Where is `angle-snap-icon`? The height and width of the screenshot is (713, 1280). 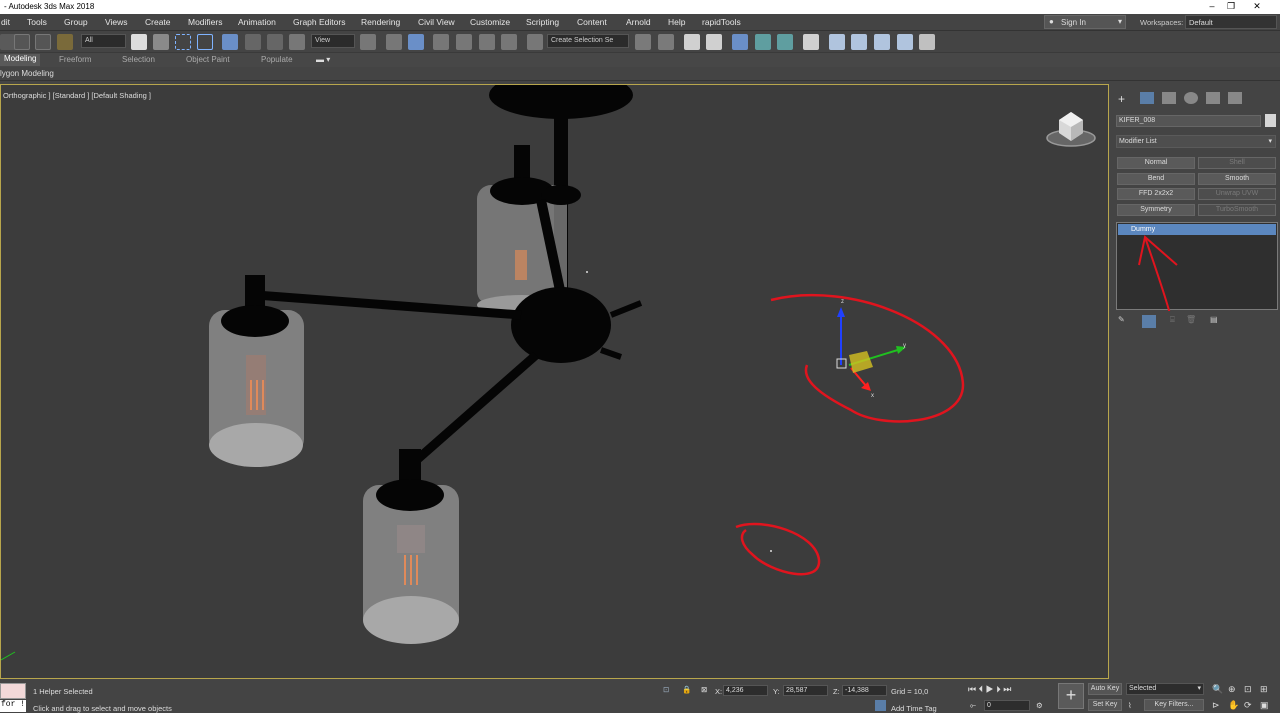 angle-snap-icon is located at coordinates (464, 42).